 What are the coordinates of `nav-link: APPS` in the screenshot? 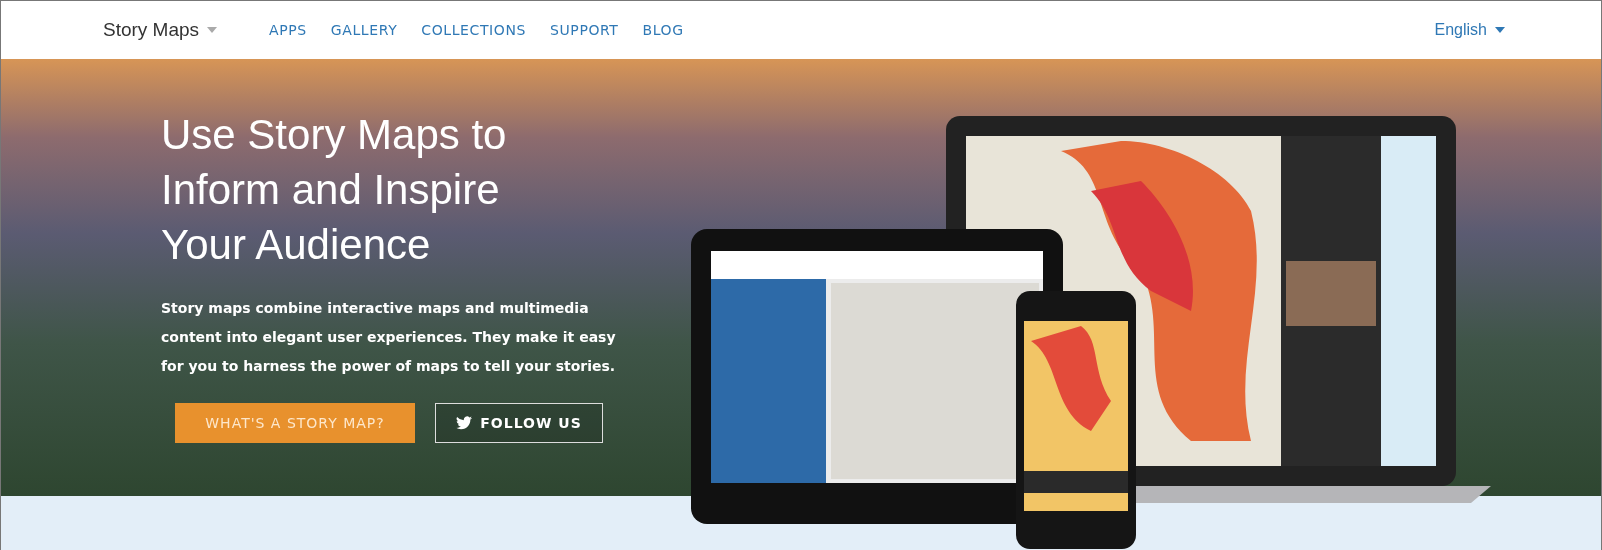 It's located at (288, 30).